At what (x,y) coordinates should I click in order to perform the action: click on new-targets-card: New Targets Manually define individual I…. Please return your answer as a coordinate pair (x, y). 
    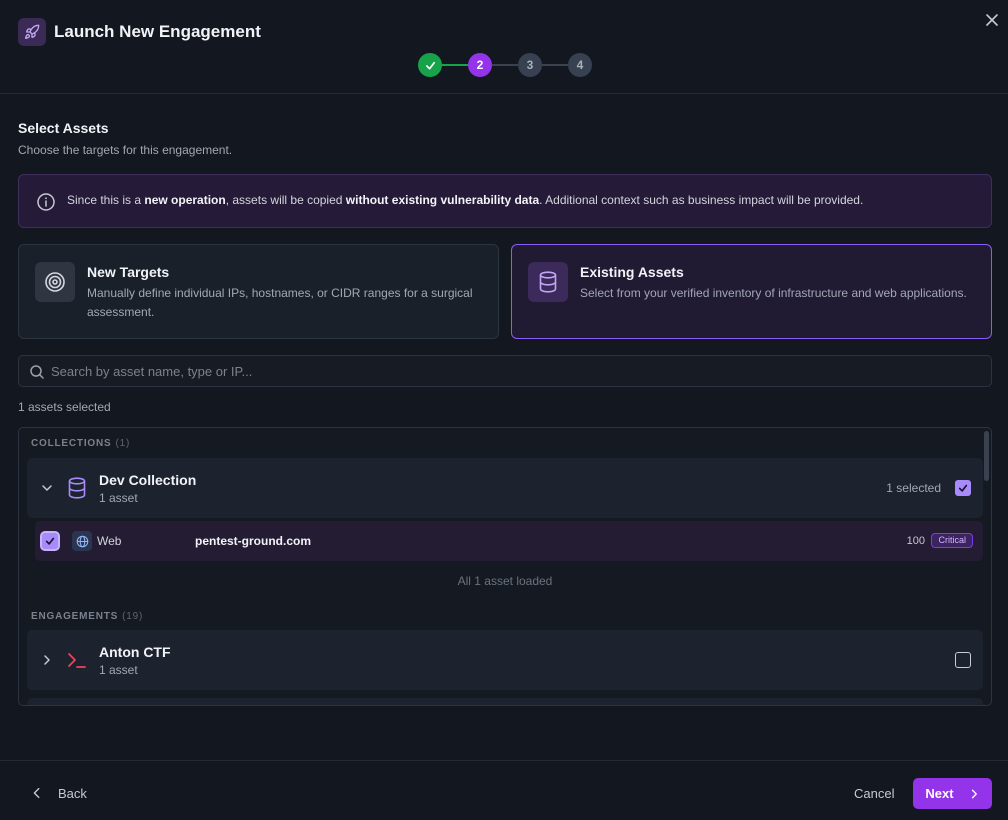
    Looking at the image, I should click on (258, 291).